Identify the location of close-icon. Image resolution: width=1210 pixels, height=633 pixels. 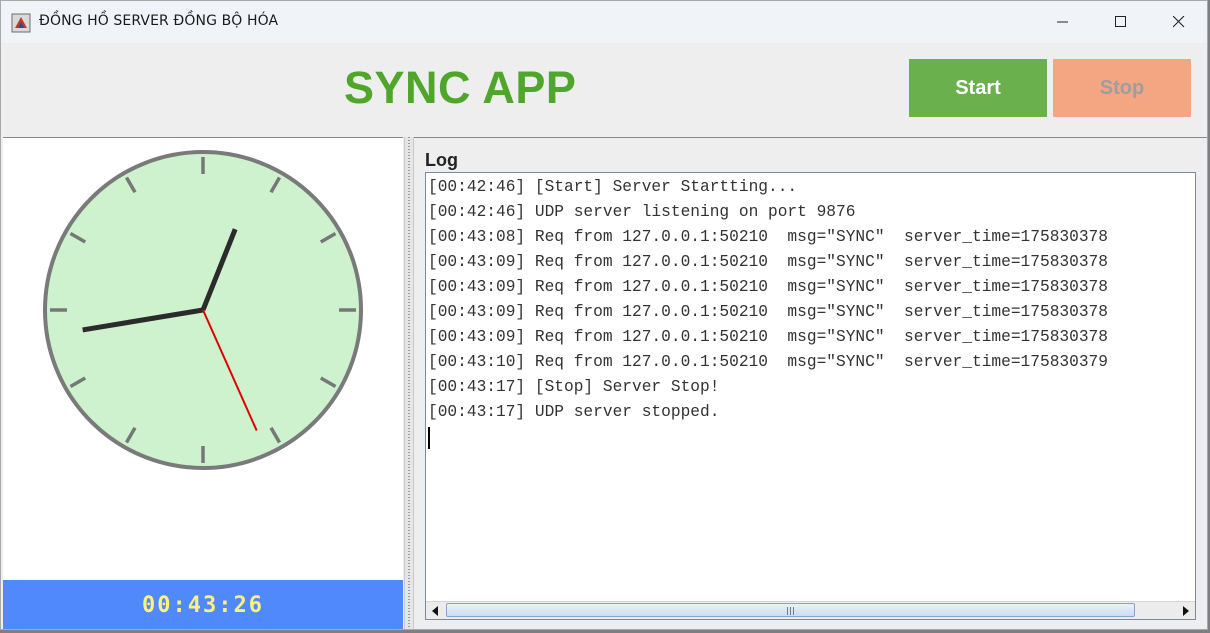
(1179, 22).